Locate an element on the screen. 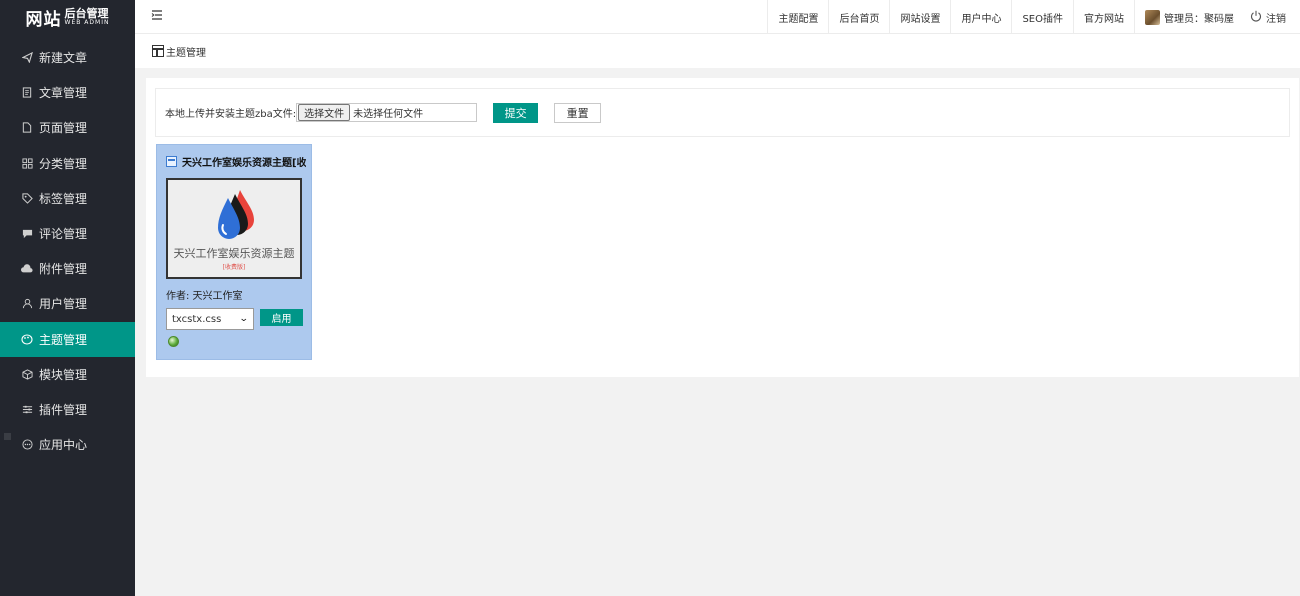 This screenshot has width=1300, height=596. reset-button: 重置 is located at coordinates (578, 112).